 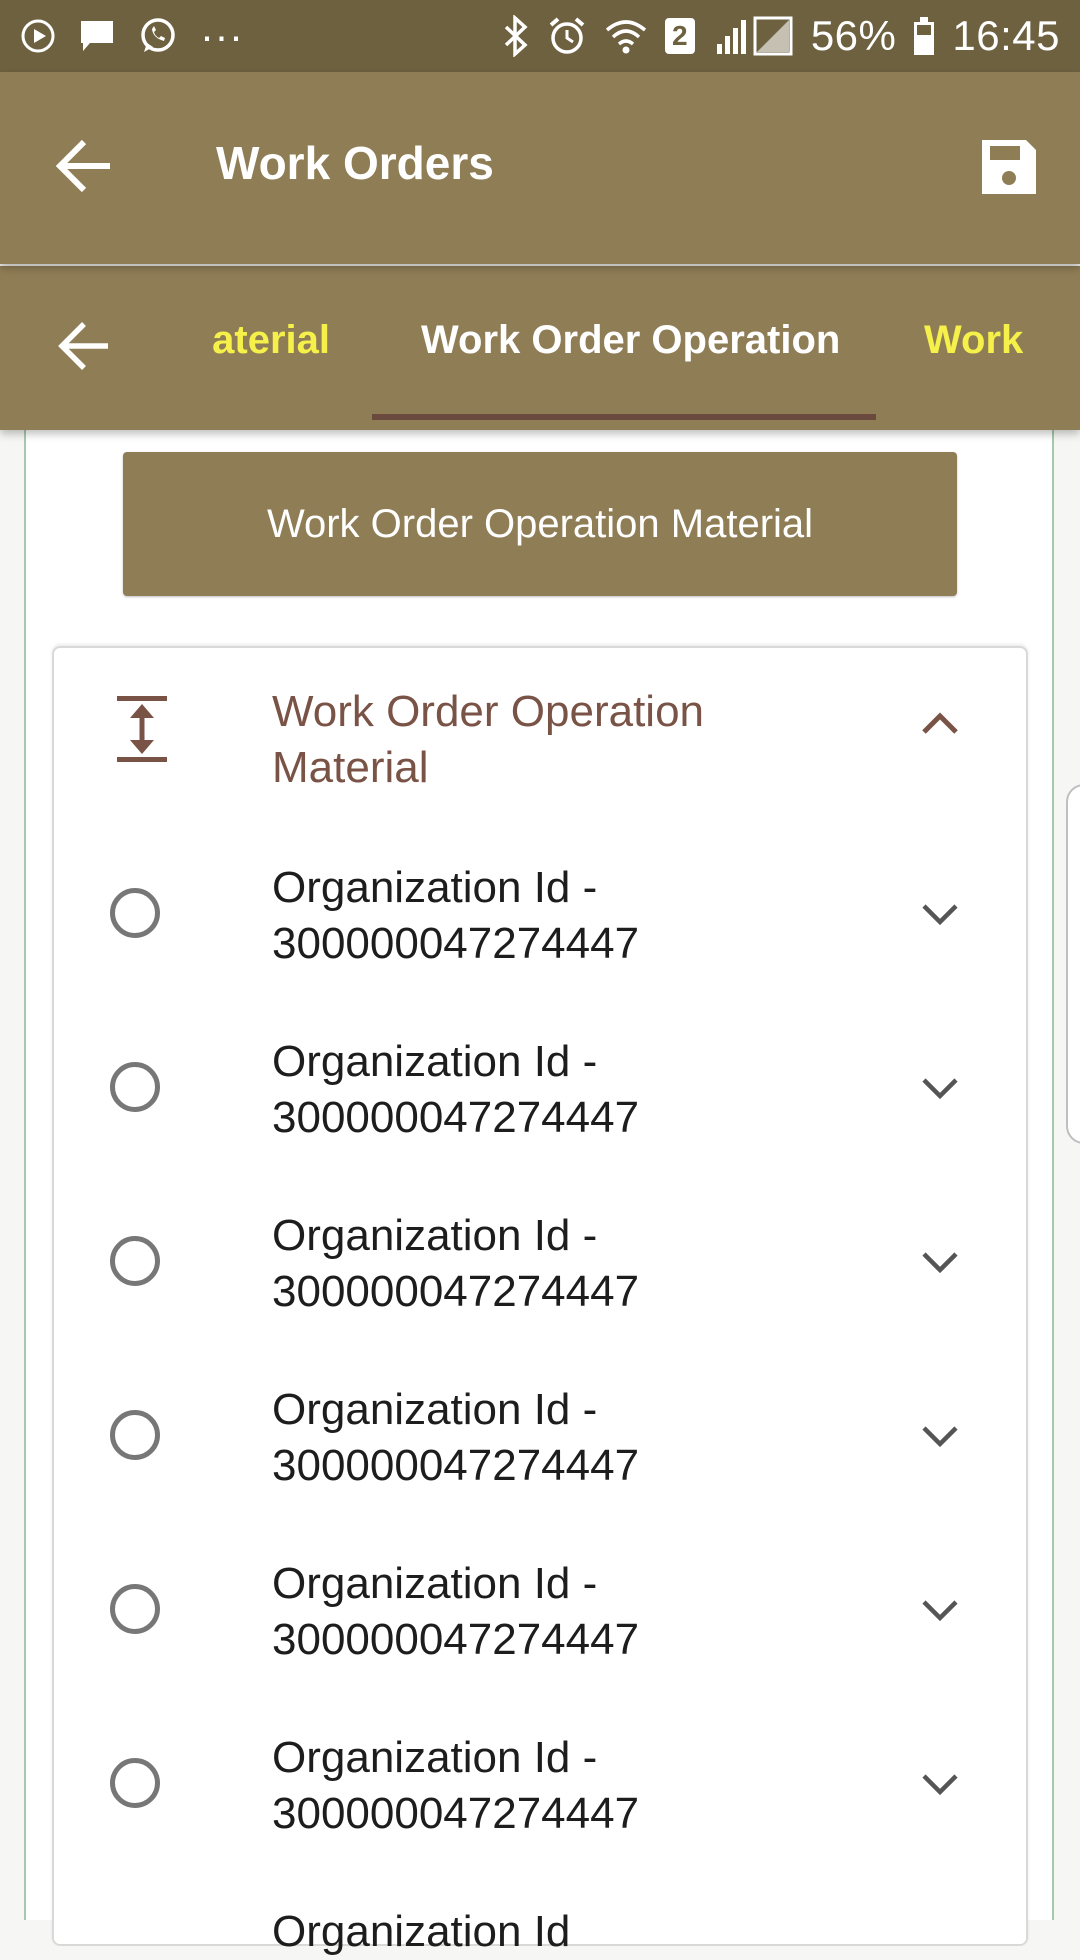 What do you see at coordinates (679, 36) in the screenshot?
I see `sim-badge: 2` at bounding box center [679, 36].